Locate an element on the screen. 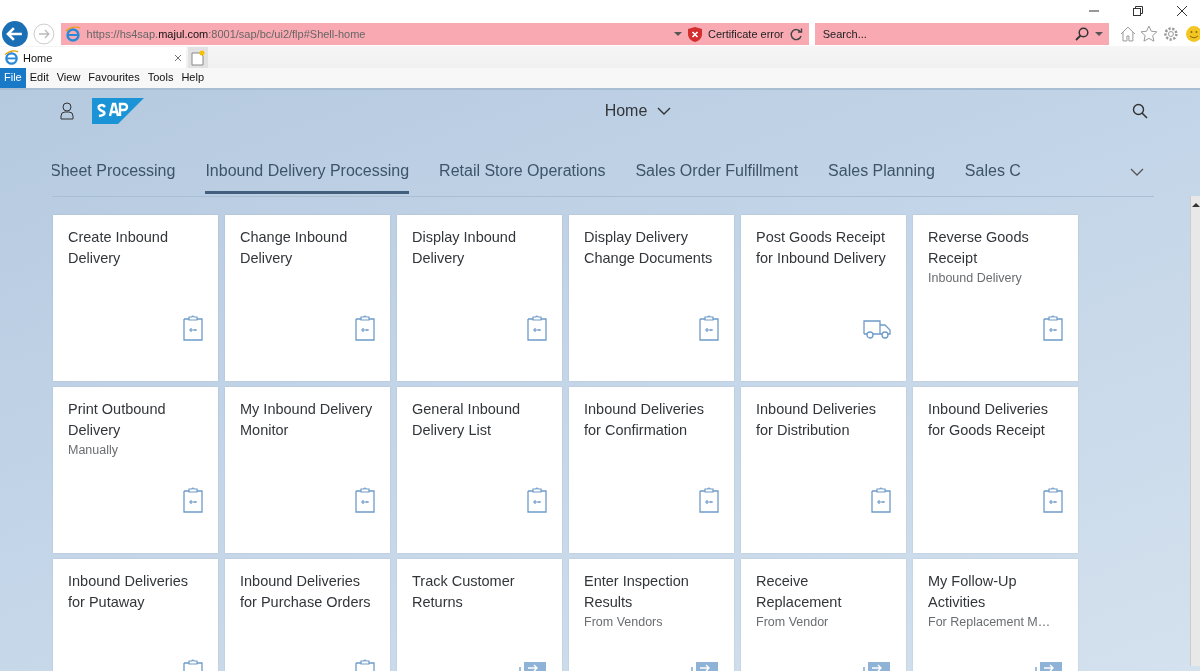  menu-item: Help is located at coordinates (193, 78).